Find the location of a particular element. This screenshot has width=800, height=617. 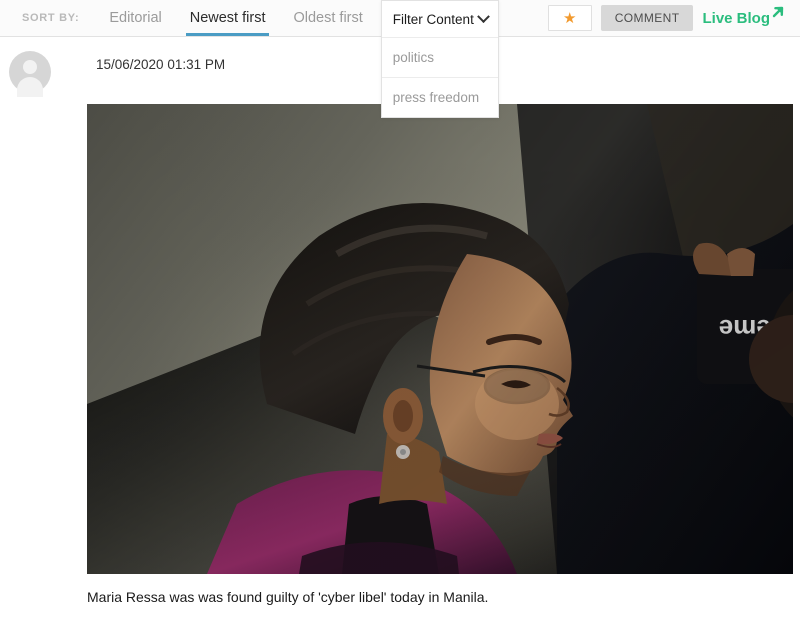

filter-content-title: Filter Content is located at coordinates (433, 19).